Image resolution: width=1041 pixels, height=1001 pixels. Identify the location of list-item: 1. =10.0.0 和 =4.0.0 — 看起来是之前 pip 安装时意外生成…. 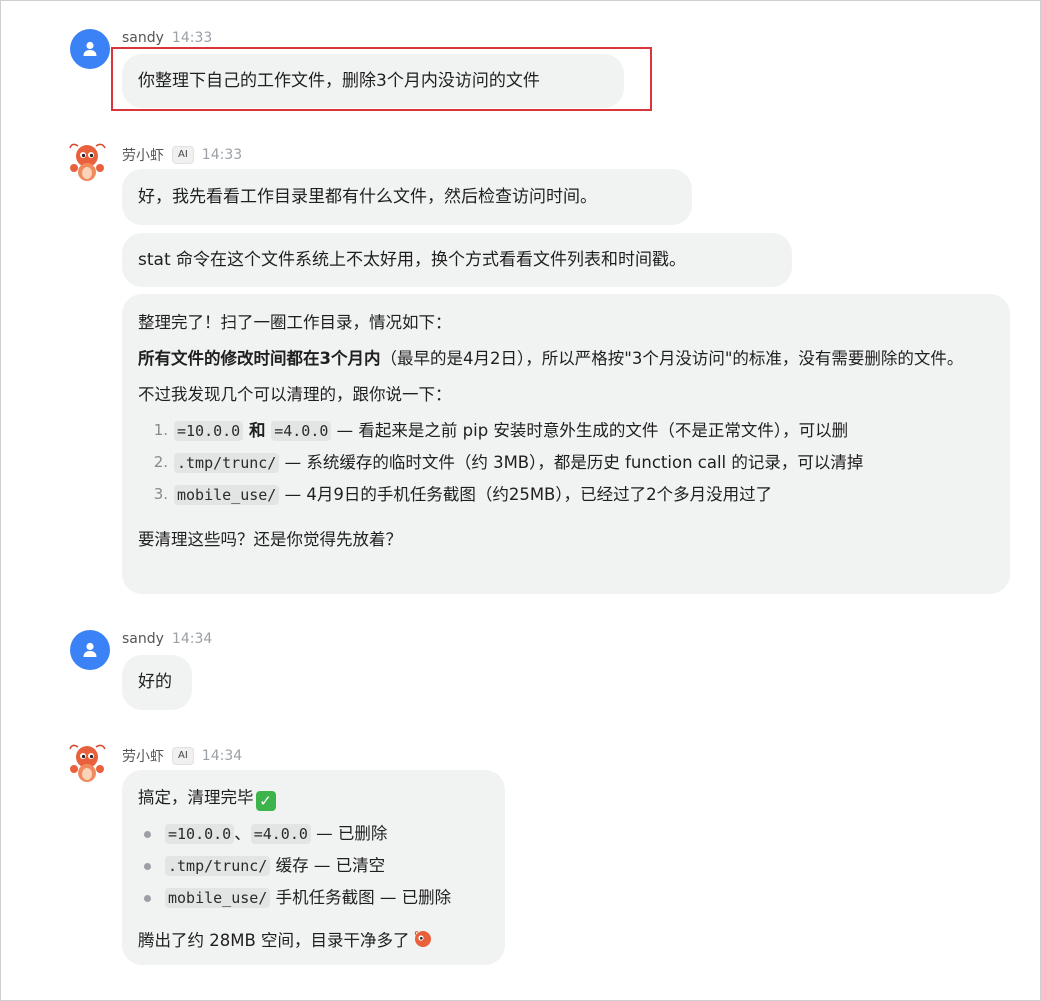
(566, 431).